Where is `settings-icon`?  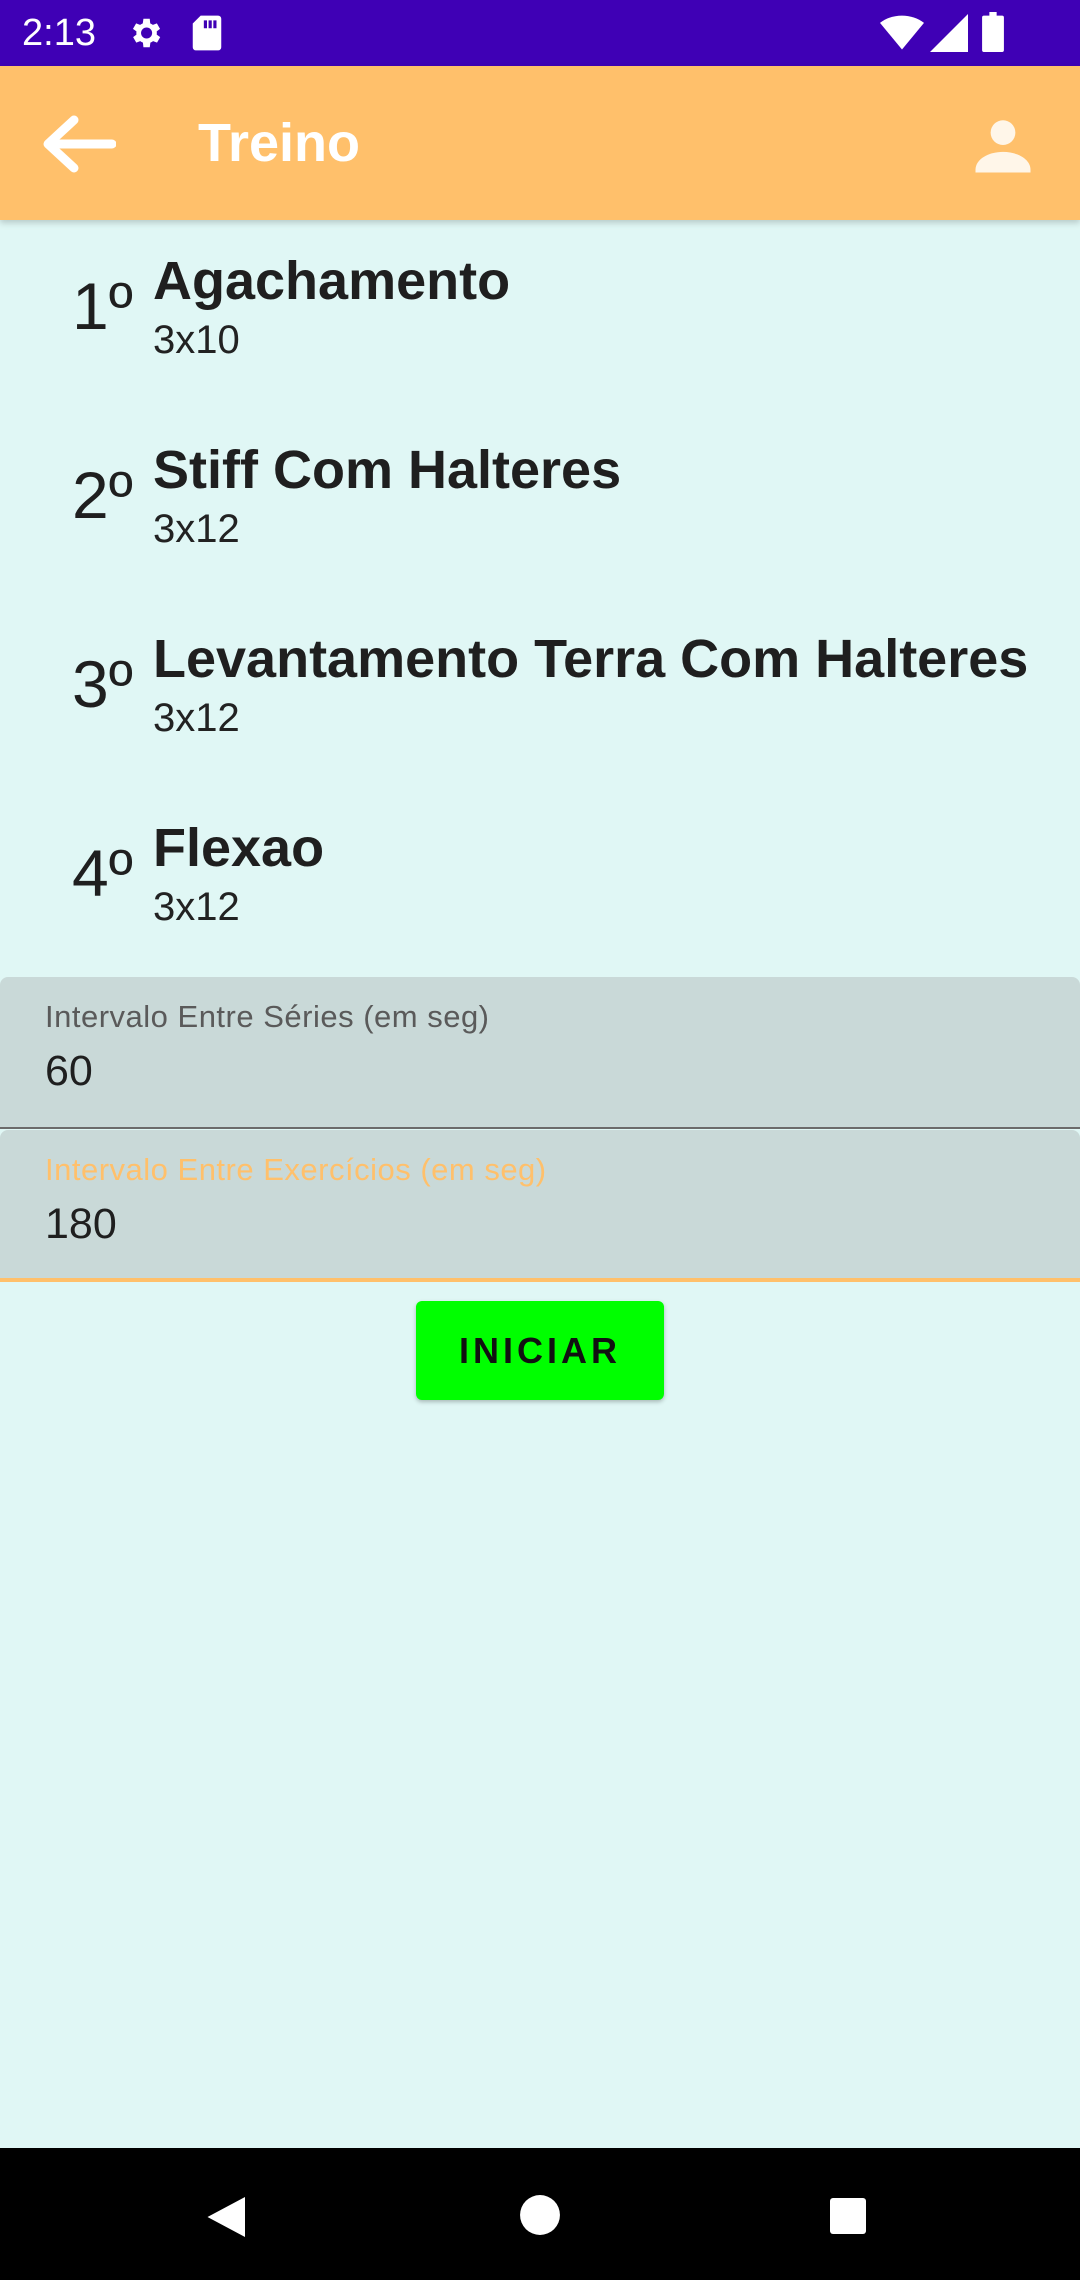 settings-icon is located at coordinates (146, 33).